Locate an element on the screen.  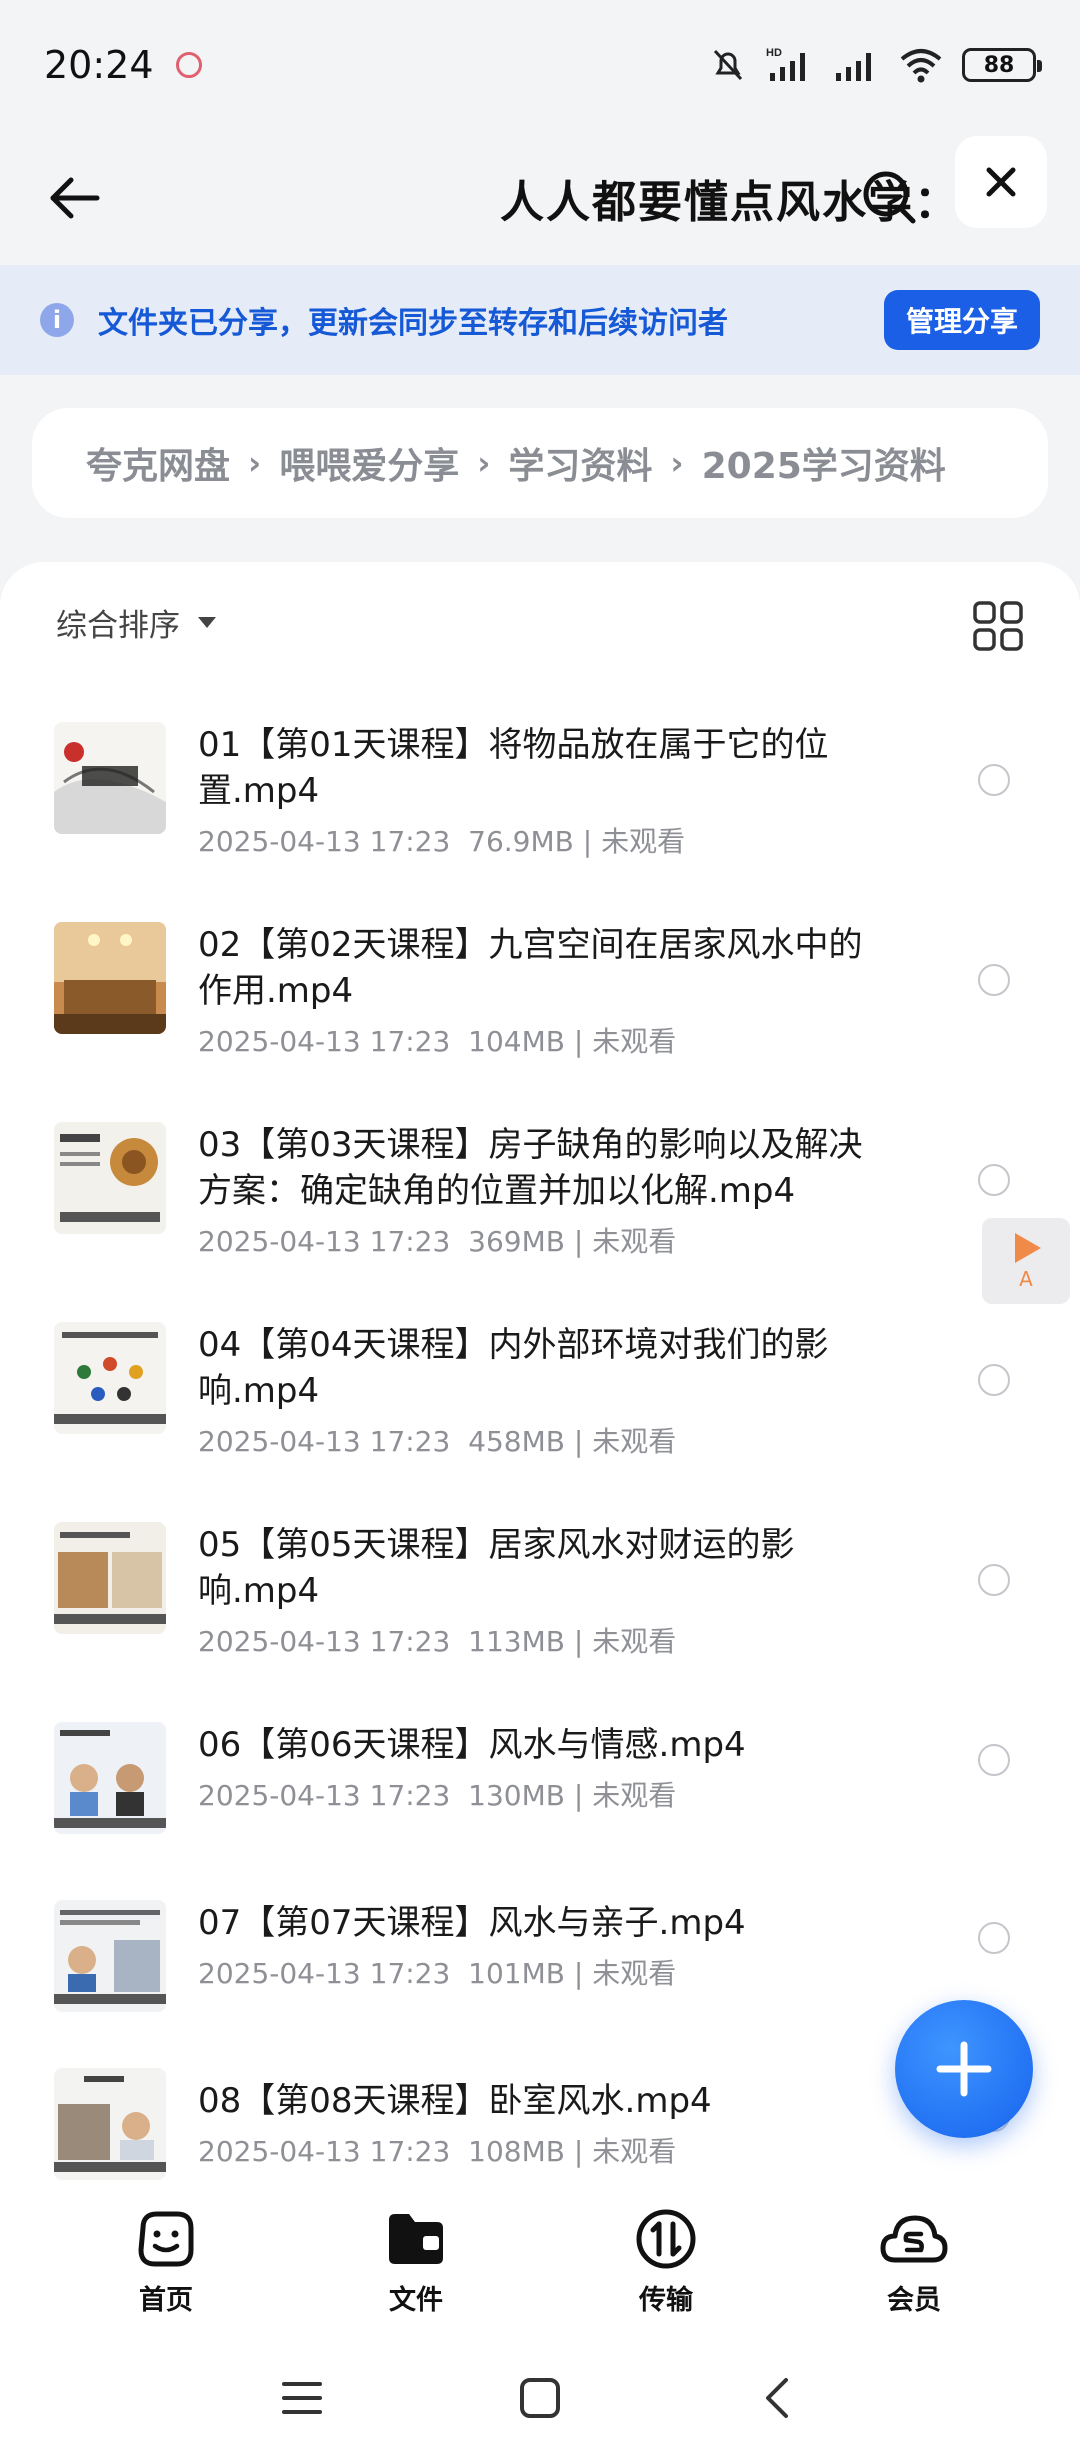
signal-hd-icon: HD is located at coordinates (785, 64).